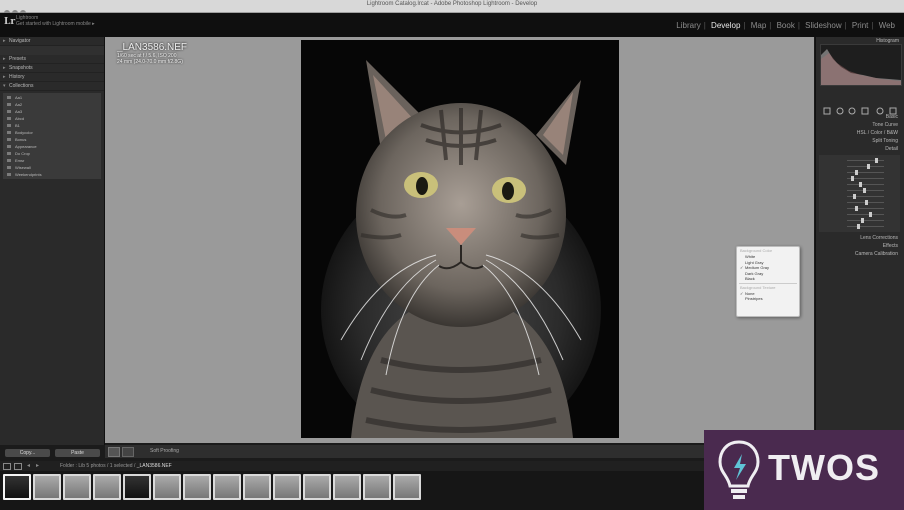 This screenshot has height=510, width=904. I want to click on collection-item: Weekendprints, so click(52, 174).